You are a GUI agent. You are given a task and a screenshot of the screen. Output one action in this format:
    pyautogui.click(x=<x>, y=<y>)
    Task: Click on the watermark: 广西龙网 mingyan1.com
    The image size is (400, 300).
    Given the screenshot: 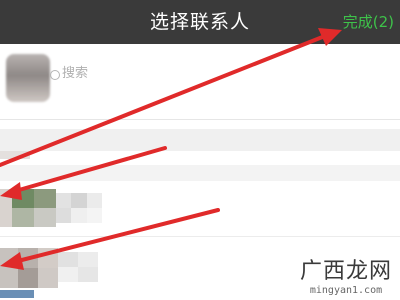 What is the action you would take?
    pyautogui.click(x=346, y=274)
    